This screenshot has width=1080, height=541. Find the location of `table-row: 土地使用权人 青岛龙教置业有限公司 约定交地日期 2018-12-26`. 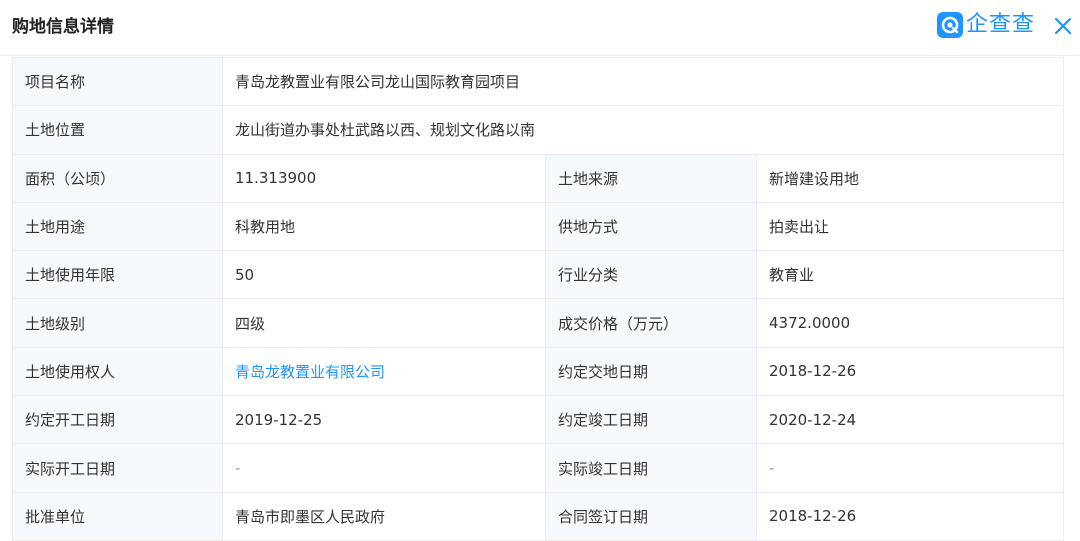

table-row: 土地使用权人 青岛龙教置业有限公司 约定交地日期 2018-12-26 is located at coordinates (538, 371).